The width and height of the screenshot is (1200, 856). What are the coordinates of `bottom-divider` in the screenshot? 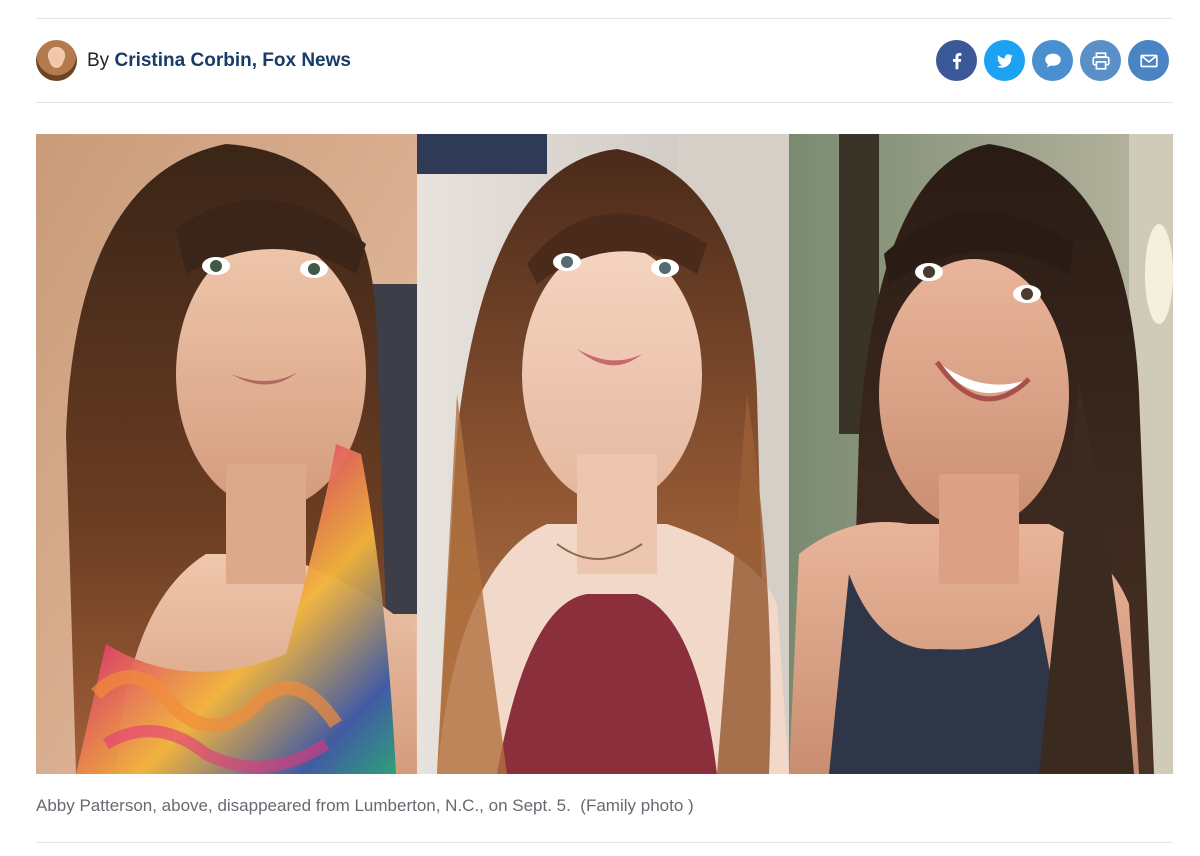 It's located at (604, 842).